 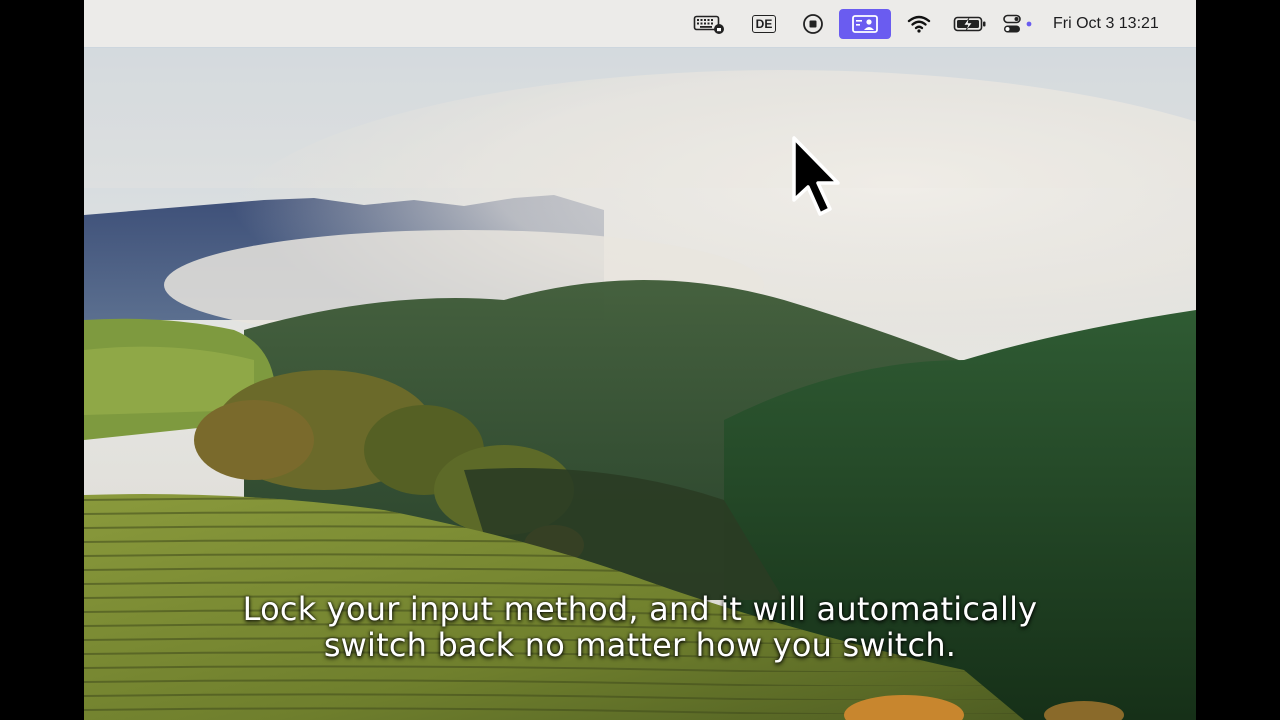 What do you see at coordinates (919, 23) in the screenshot?
I see `wifi-icon` at bounding box center [919, 23].